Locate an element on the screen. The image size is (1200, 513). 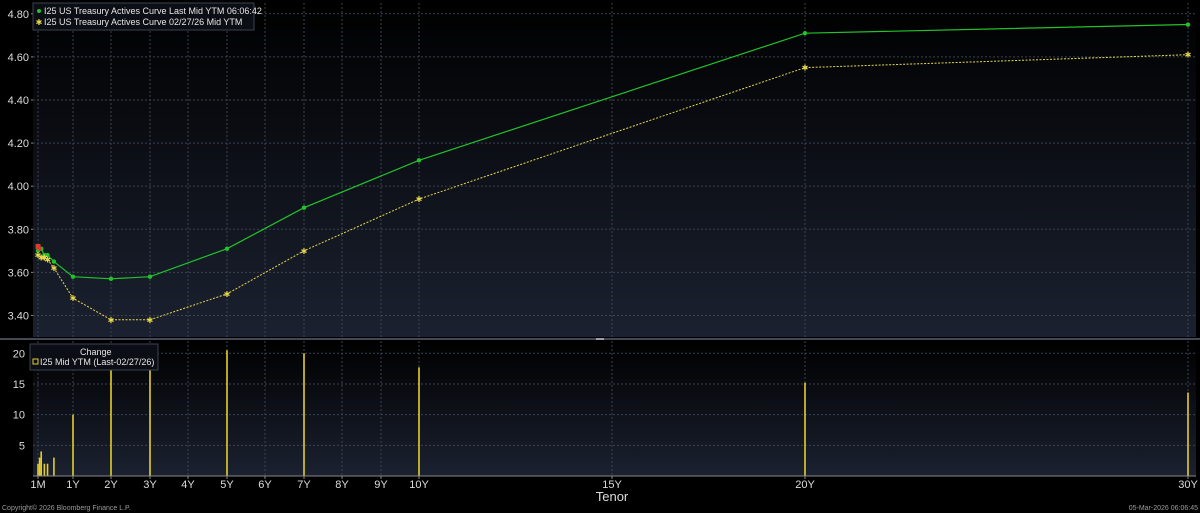
top-y-tick-label: 3.60 is located at coordinates (18, 273).